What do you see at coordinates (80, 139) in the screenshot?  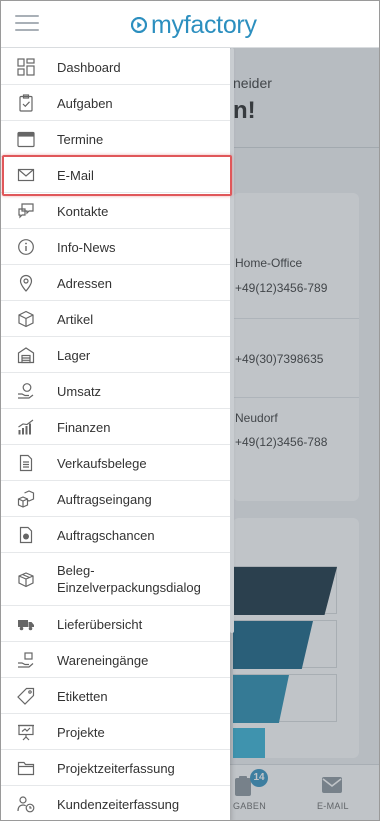 I see `menu-item-label: Termine` at bounding box center [80, 139].